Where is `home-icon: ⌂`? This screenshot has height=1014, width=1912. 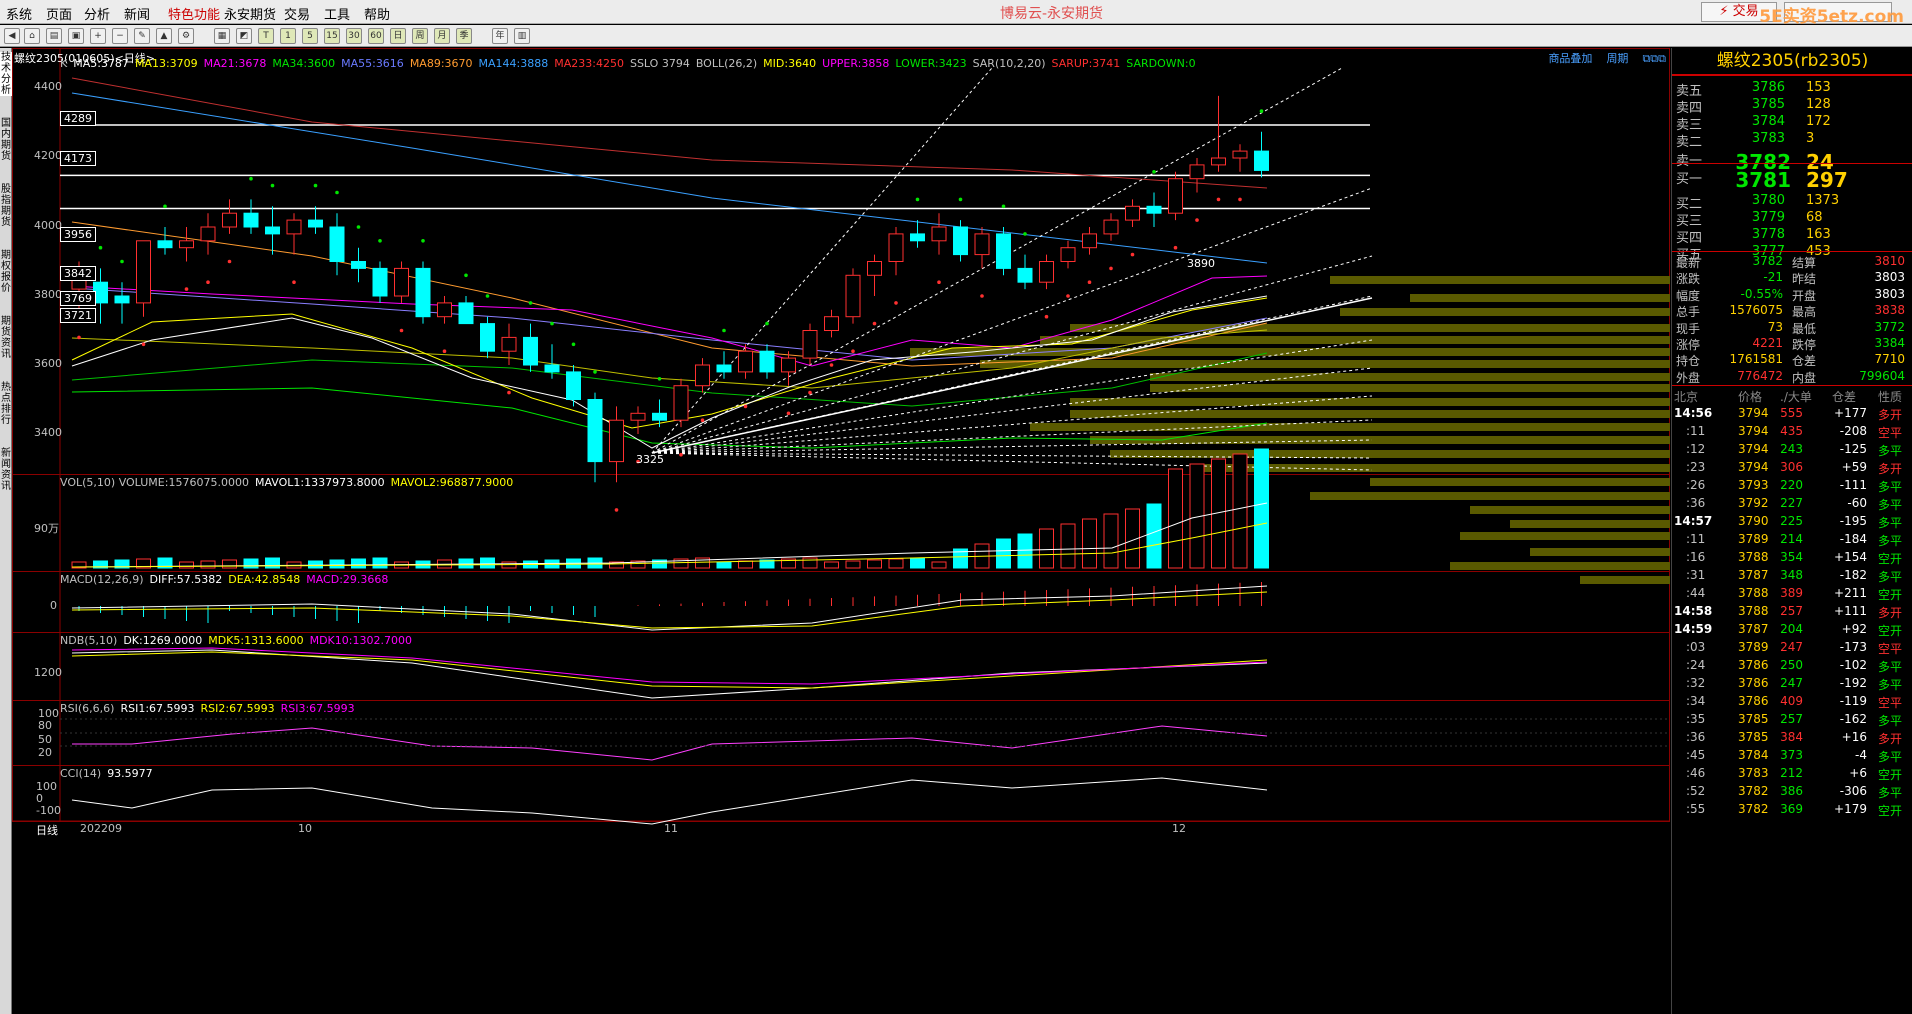 home-icon: ⌂ is located at coordinates (32, 36).